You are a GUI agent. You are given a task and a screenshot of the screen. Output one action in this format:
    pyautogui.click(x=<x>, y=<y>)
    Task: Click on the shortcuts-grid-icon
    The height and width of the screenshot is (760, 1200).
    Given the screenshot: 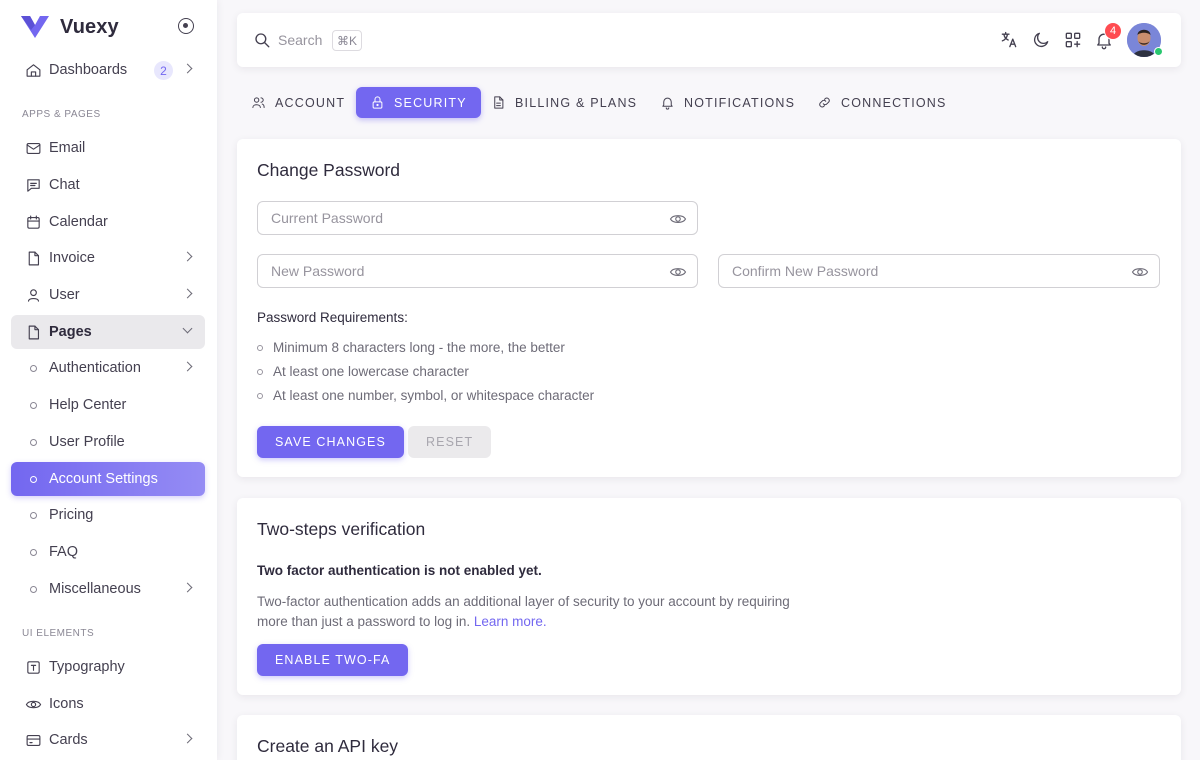 What is the action you would take?
    pyautogui.click(x=1073, y=40)
    